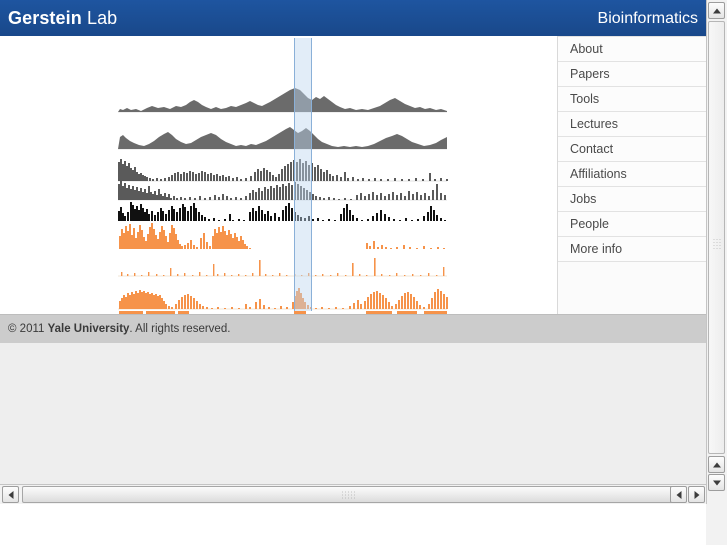  Describe the element at coordinates (28, 329) in the screenshot. I see `copyright-prefix: © 2011` at that location.